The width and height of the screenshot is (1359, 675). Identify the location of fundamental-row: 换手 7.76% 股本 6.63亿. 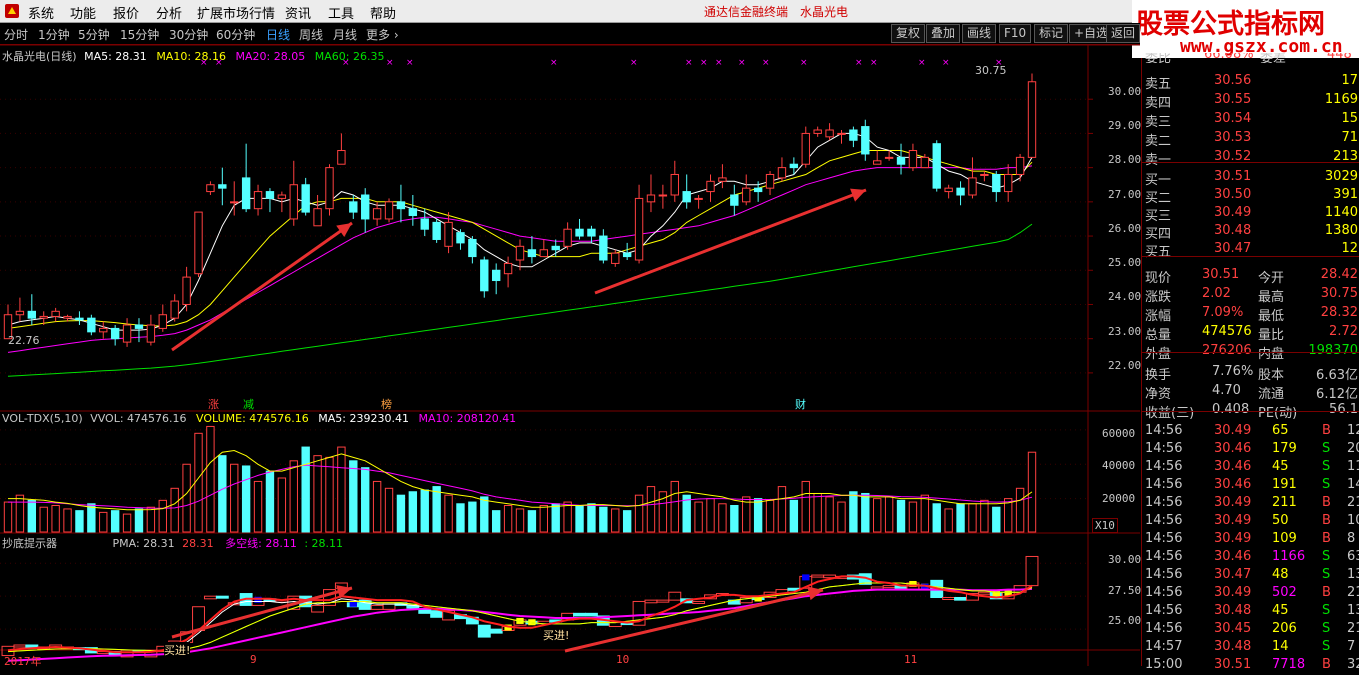
(1250, 373).